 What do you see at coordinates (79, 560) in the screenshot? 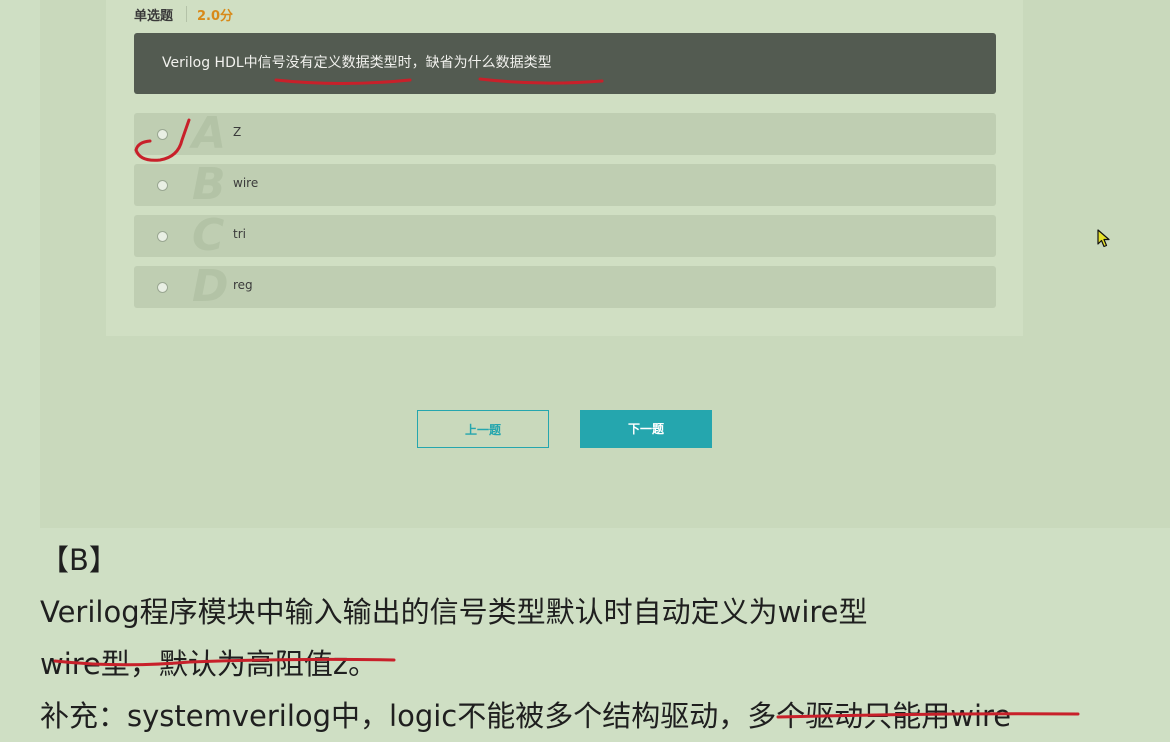
I see `answer-key: 【B】` at bounding box center [79, 560].